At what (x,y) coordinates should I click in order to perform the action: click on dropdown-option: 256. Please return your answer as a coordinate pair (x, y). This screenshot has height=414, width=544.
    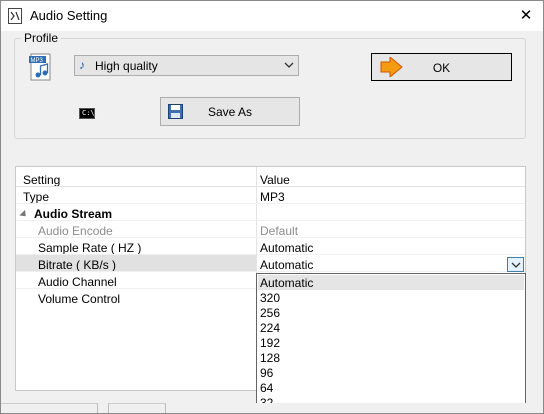
    Looking at the image, I should click on (391, 312).